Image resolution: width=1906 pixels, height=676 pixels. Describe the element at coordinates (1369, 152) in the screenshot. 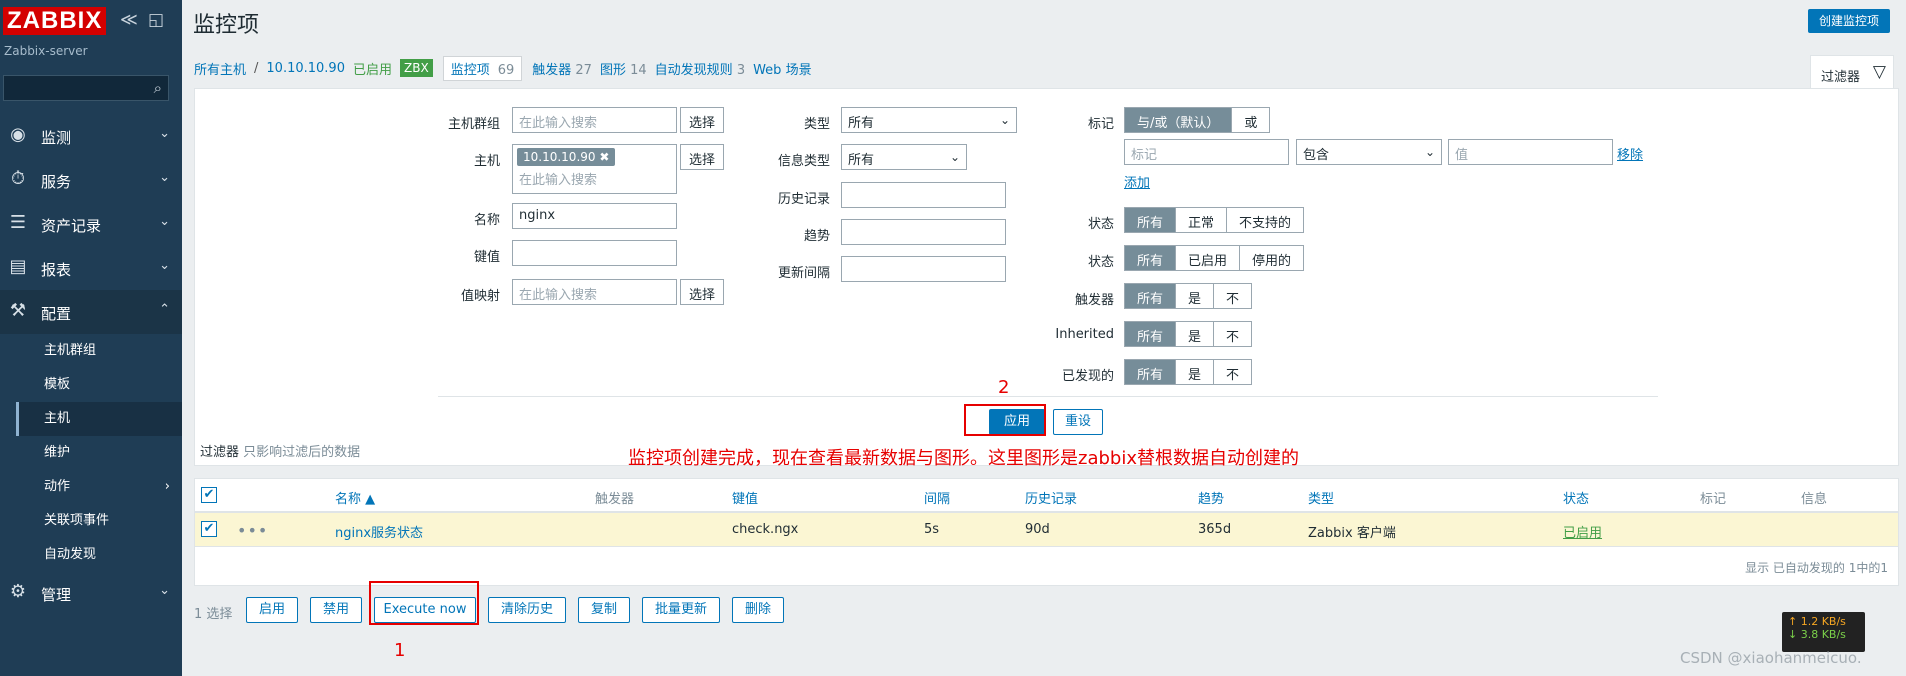

I see `tag-operator-select: 包含 ⌄` at that location.